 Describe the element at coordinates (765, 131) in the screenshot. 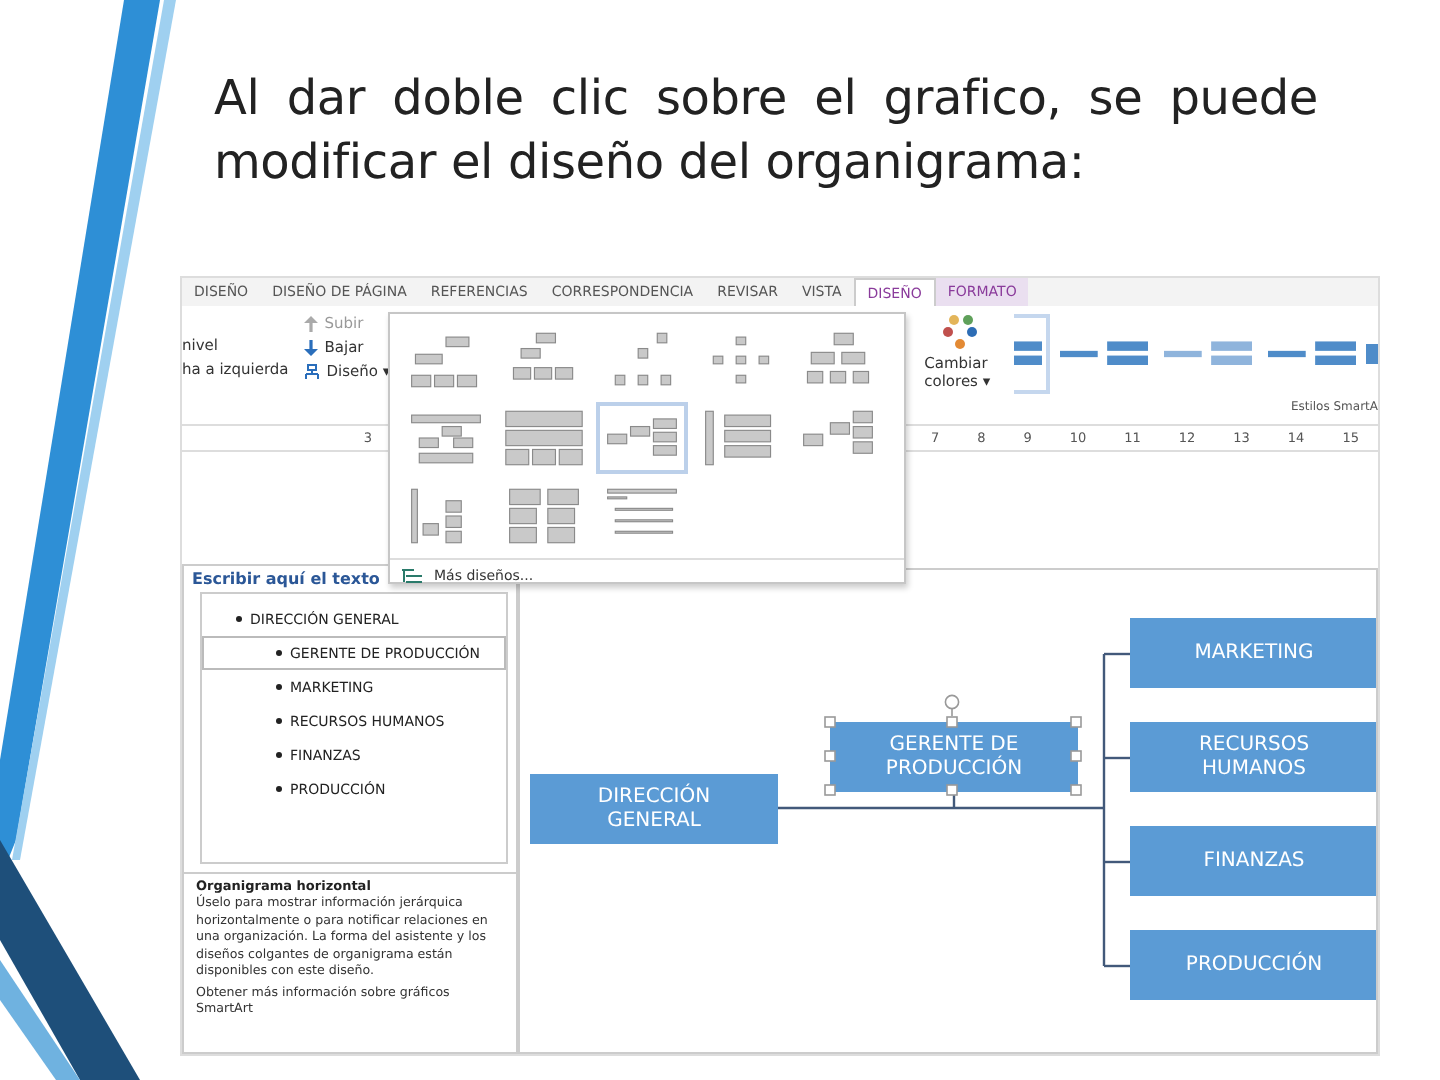

I see `slide-title: Al dar doble clic sobre el grafico, se puede modificar el diseño del organigrama:` at that location.